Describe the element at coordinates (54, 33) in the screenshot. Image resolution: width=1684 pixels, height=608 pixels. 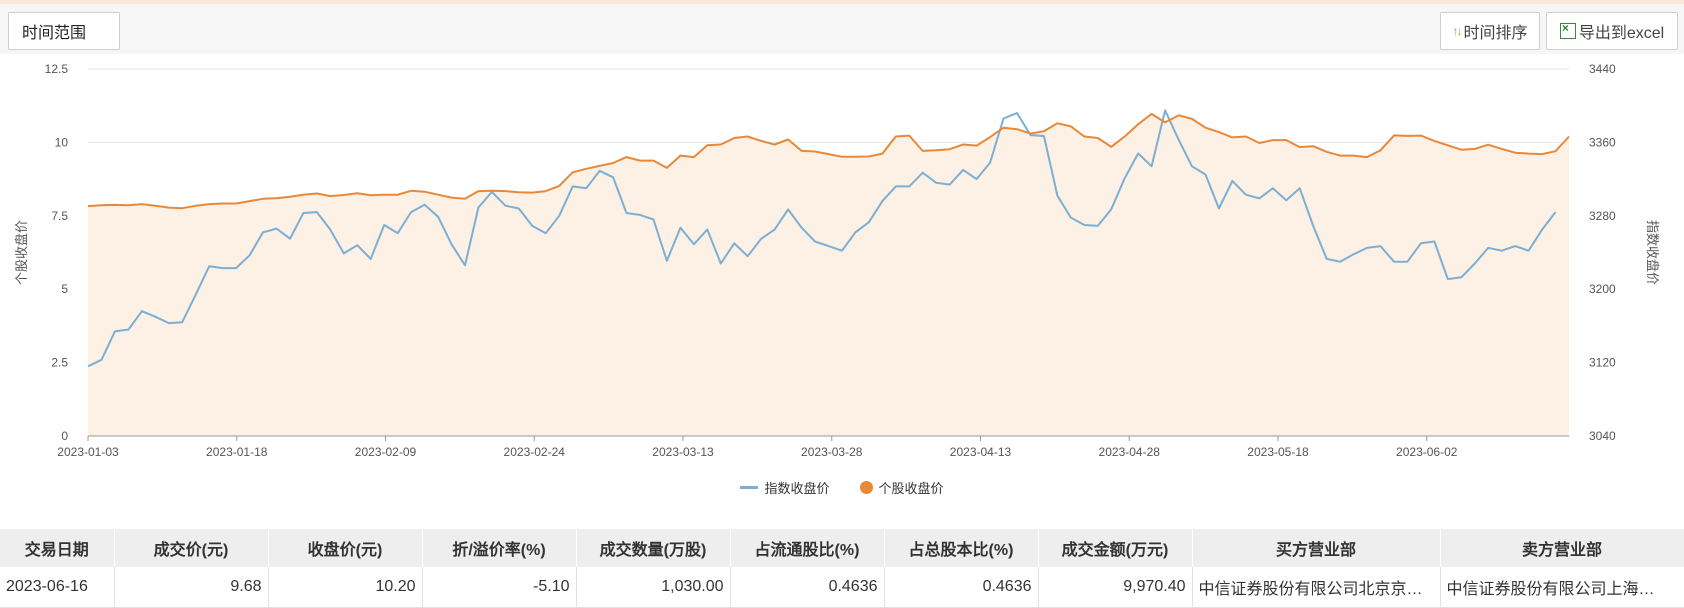
I see `time-range-label: 时间范围` at that location.